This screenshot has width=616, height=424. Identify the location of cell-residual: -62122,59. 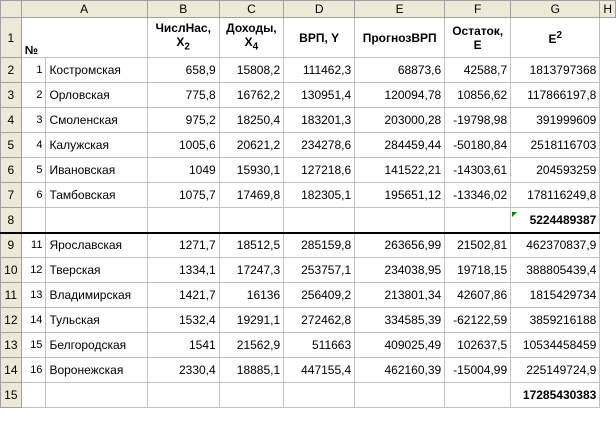
(478, 320).